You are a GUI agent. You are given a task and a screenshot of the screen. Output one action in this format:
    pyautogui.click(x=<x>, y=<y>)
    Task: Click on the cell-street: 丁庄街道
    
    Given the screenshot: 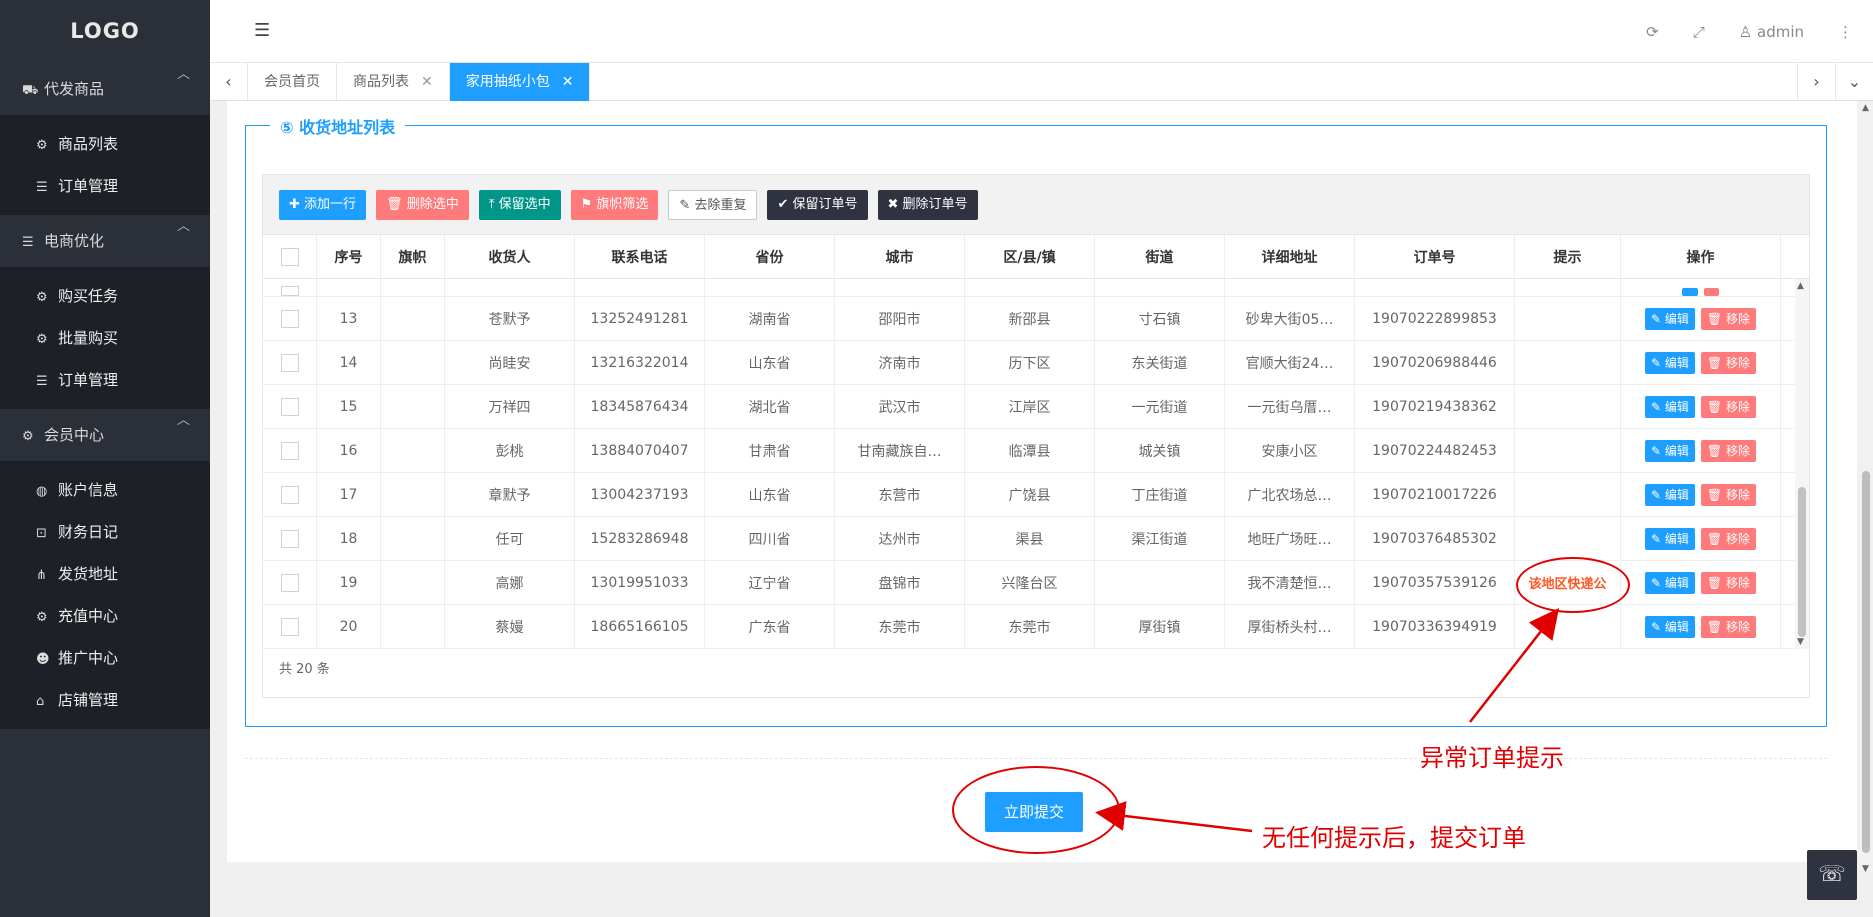 What is the action you would take?
    pyautogui.click(x=1160, y=494)
    